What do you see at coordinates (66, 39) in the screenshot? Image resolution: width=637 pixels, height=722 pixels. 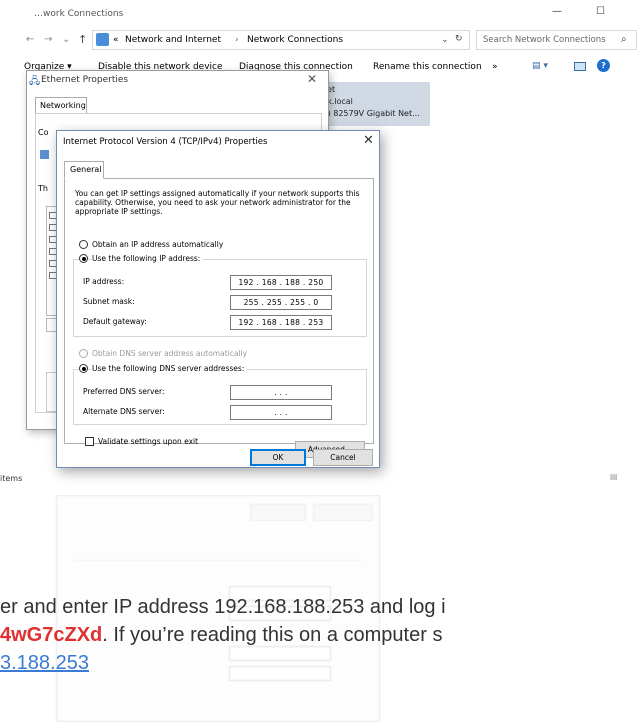 I see `dropdown-icon: ⌄` at bounding box center [66, 39].